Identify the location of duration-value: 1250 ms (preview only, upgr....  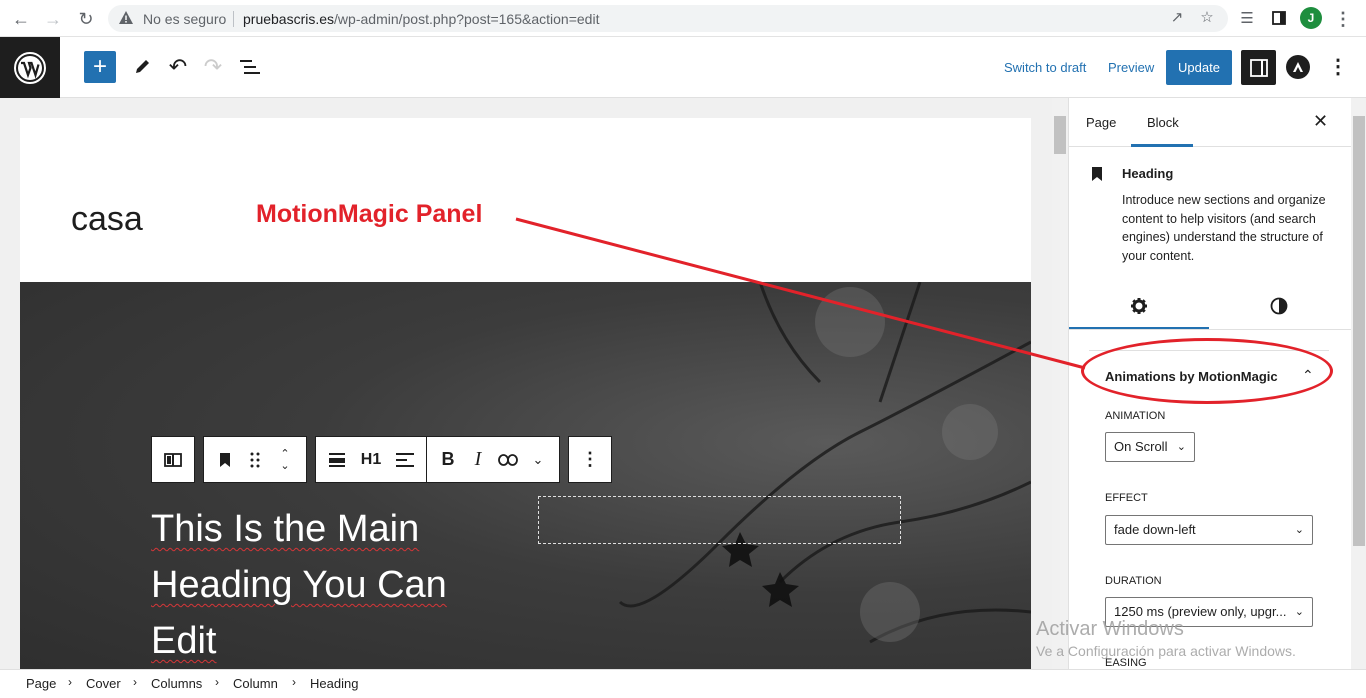
(1200, 611).